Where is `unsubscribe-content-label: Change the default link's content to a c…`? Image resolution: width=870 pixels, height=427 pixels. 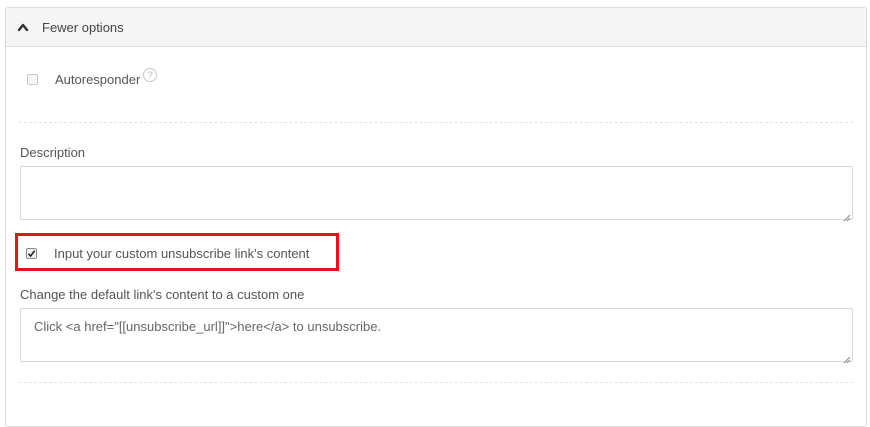
unsubscribe-content-label: Change the default link's content to a c… is located at coordinates (162, 294).